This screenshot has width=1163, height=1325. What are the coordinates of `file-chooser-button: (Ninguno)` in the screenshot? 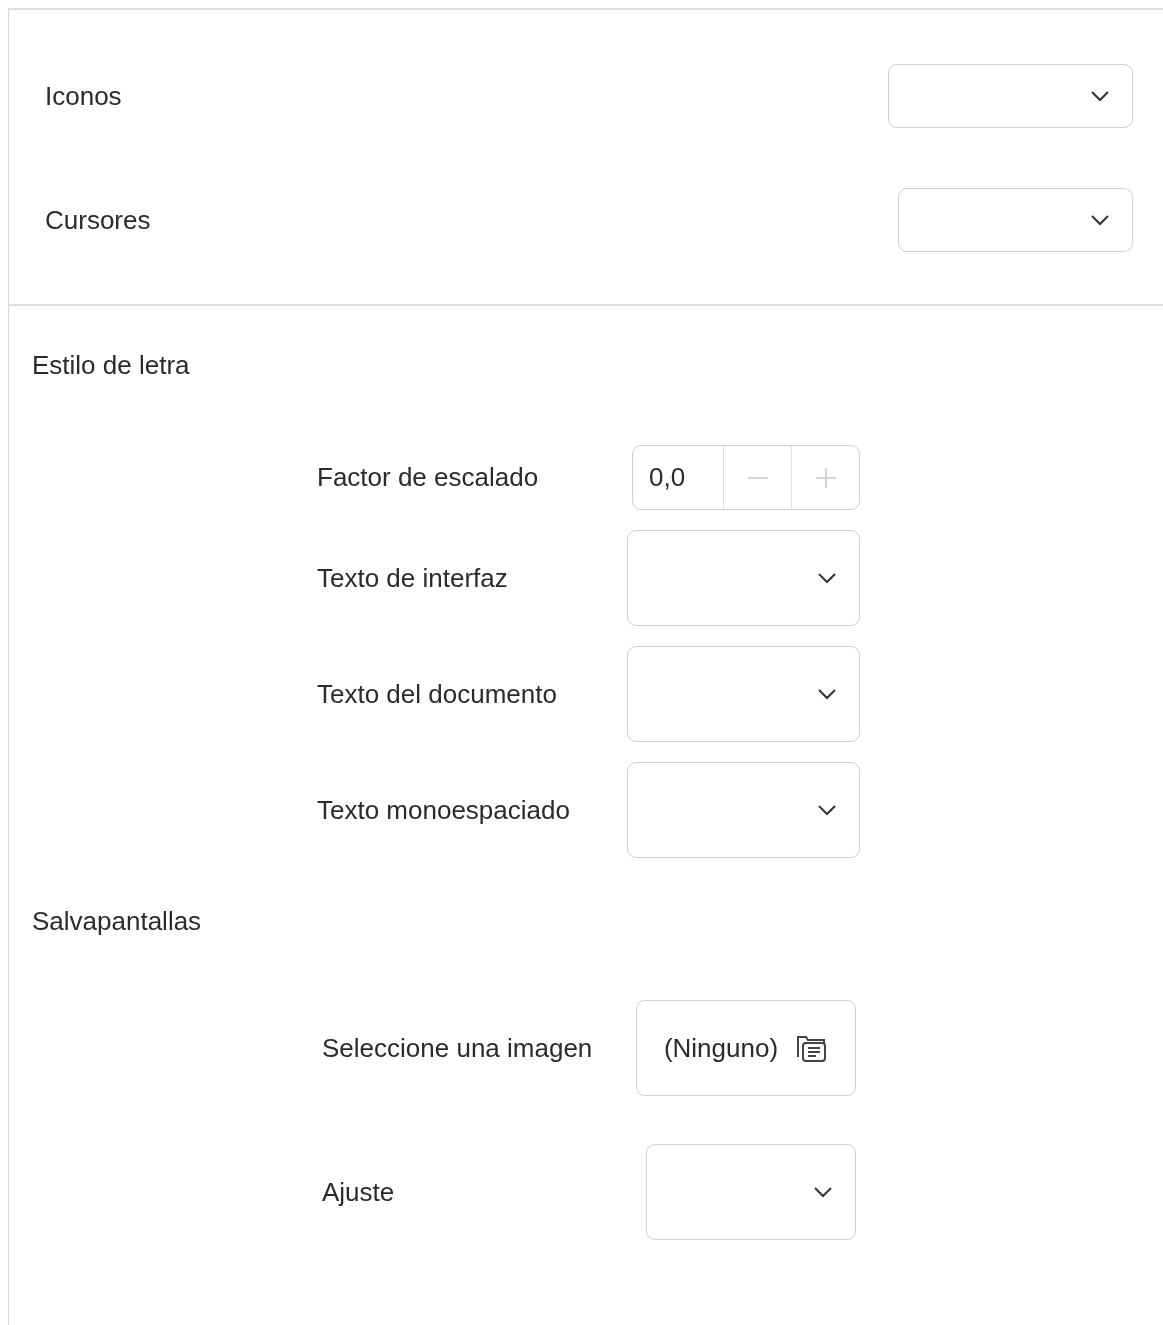 It's located at (746, 1048).